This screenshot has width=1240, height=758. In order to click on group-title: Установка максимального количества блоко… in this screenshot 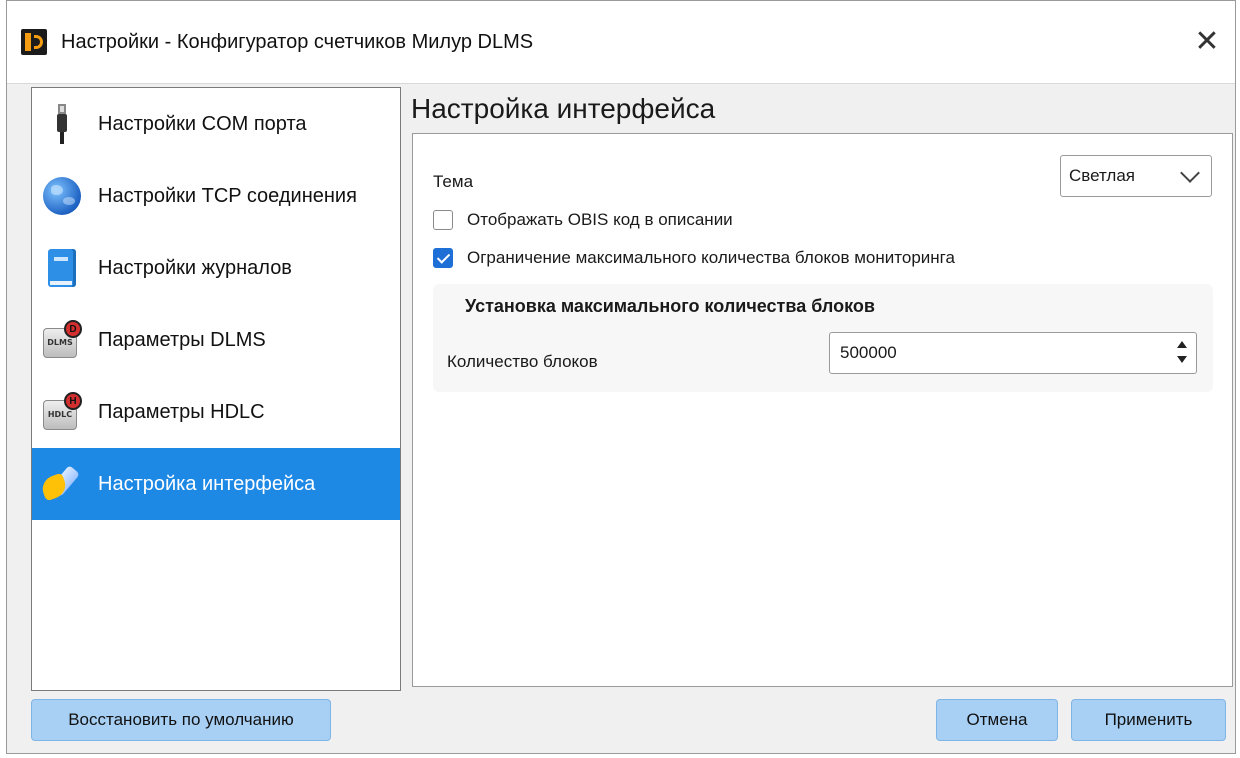, I will do `click(670, 306)`.